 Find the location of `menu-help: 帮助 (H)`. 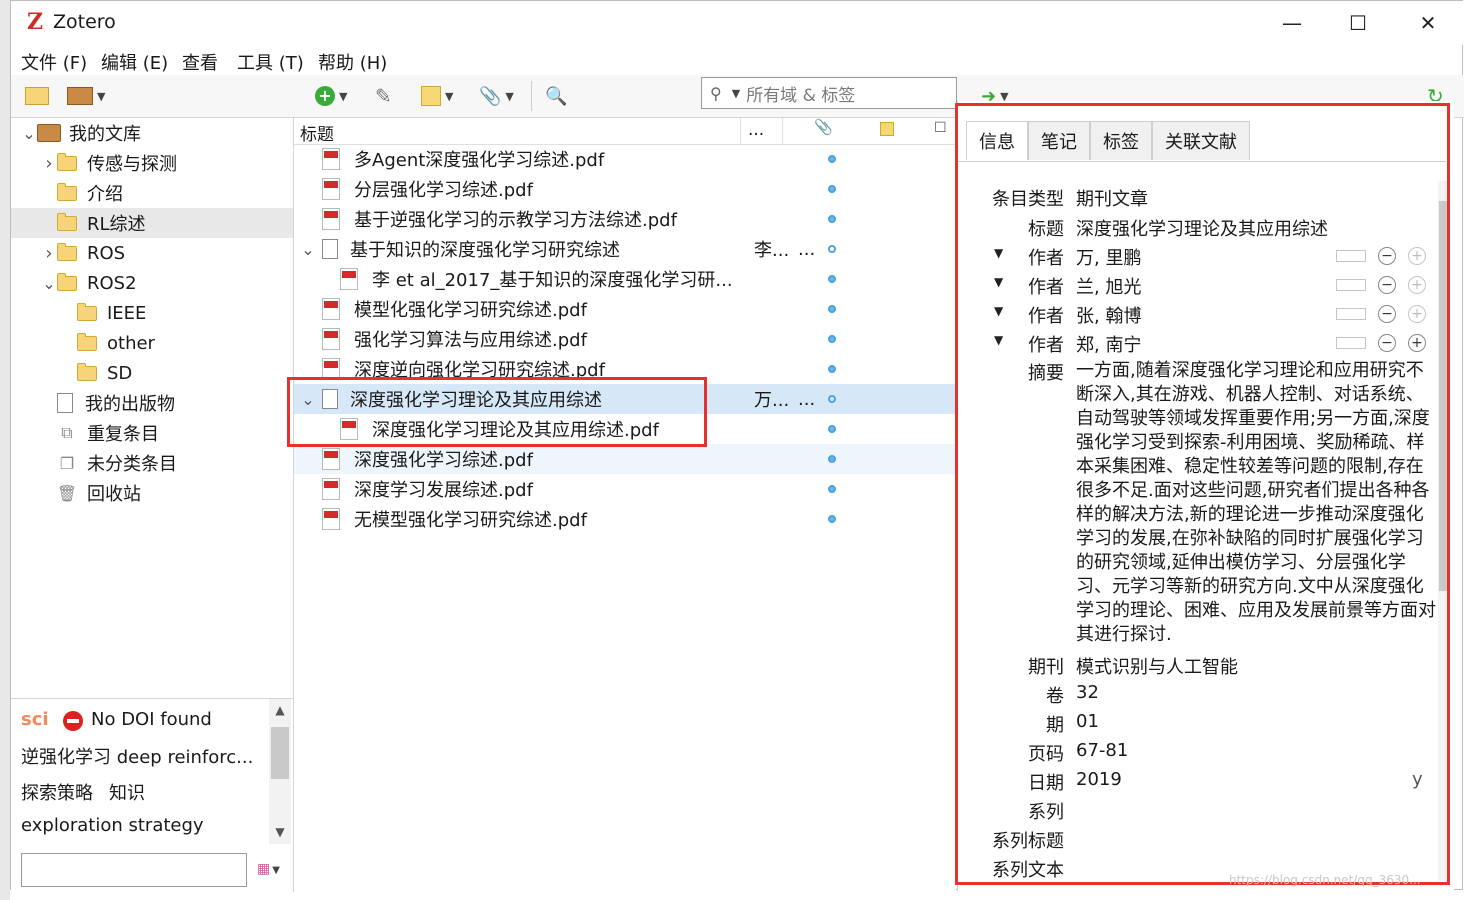

menu-help: 帮助 (H) is located at coordinates (352, 62).